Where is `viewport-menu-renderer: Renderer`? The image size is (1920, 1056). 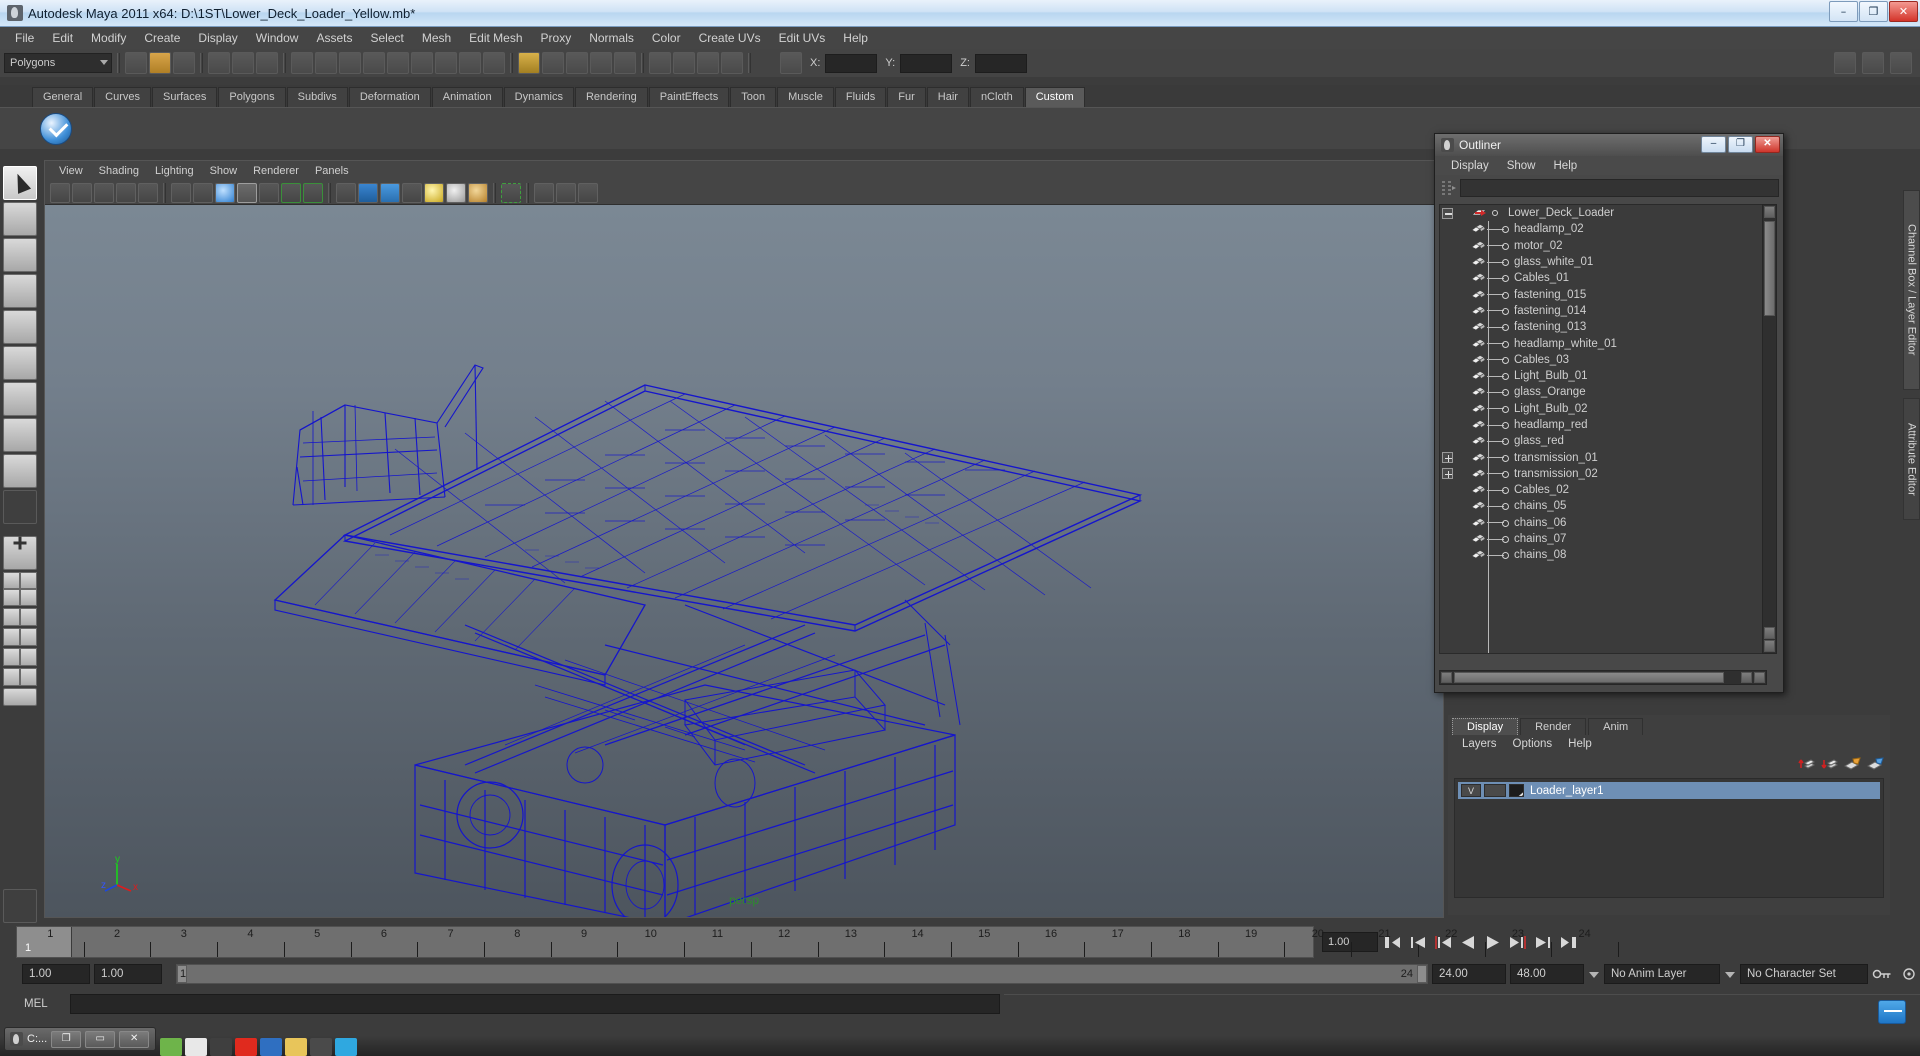
viewport-menu-renderer: Renderer is located at coordinates (276, 171).